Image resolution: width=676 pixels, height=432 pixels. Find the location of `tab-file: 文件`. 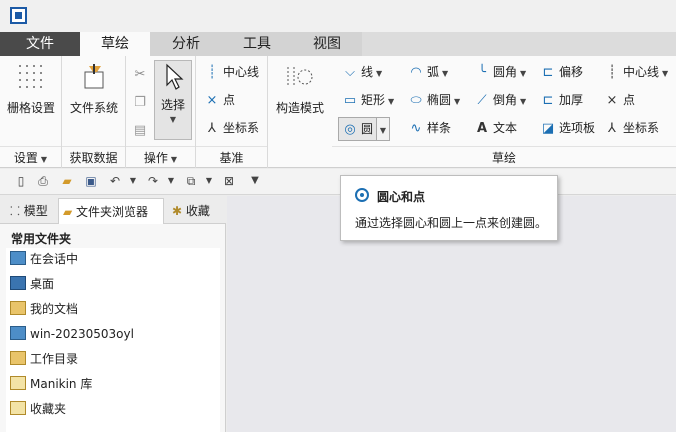

tab-file: 文件 is located at coordinates (40, 44).